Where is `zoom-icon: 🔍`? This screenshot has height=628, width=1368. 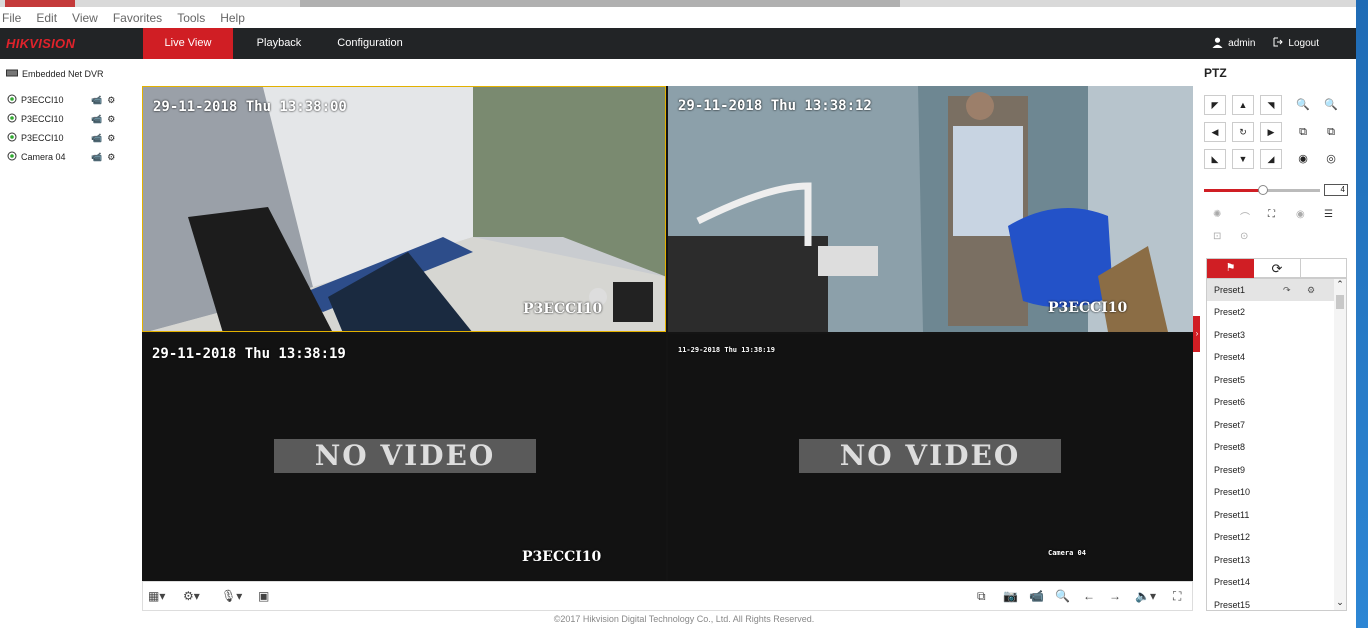
zoom-icon: 🔍 is located at coordinates (1062, 596).